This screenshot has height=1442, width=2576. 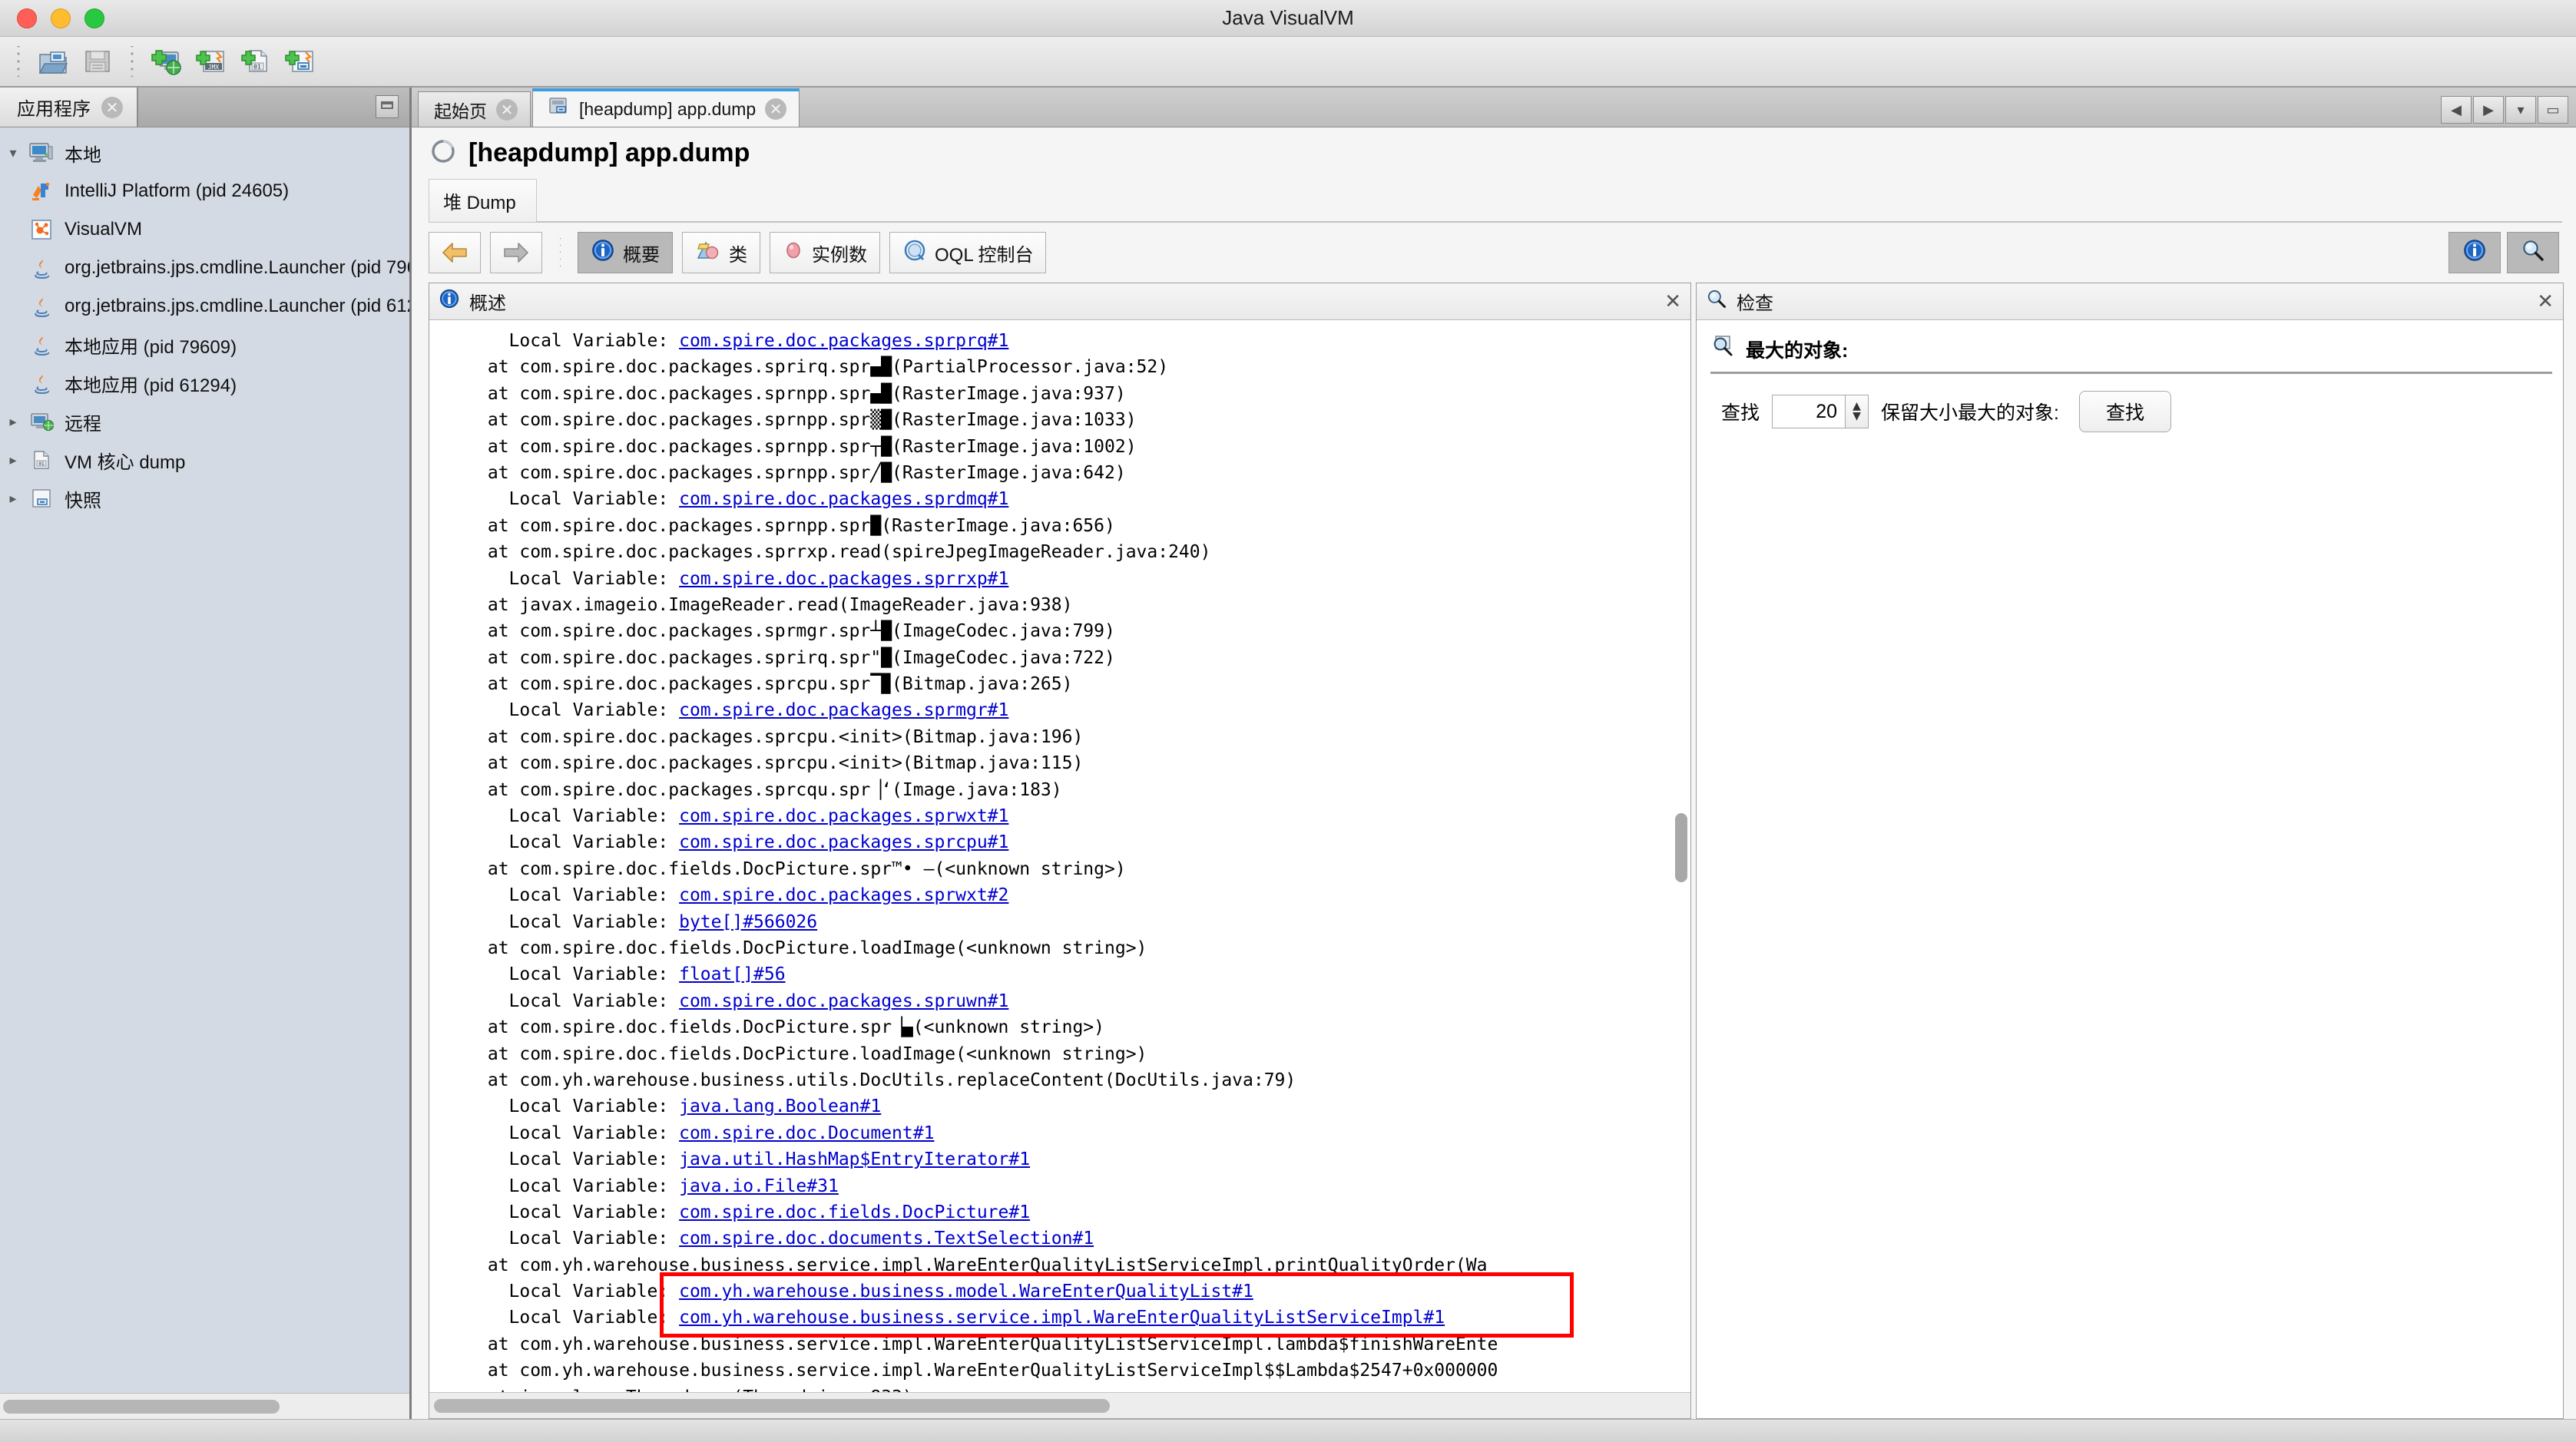 I want to click on heap-object-link: com.spire.doc.documents.TextSelection#1, so click(x=887, y=1239).